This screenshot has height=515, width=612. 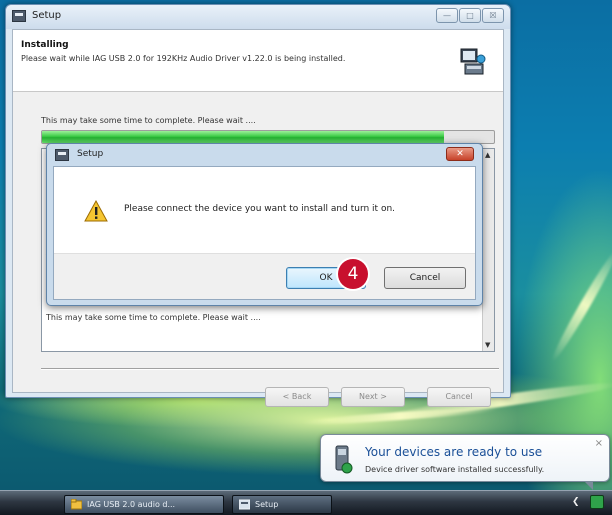 What do you see at coordinates (270, 369) in the screenshot?
I see `divider` at bounding box center [270, 369].